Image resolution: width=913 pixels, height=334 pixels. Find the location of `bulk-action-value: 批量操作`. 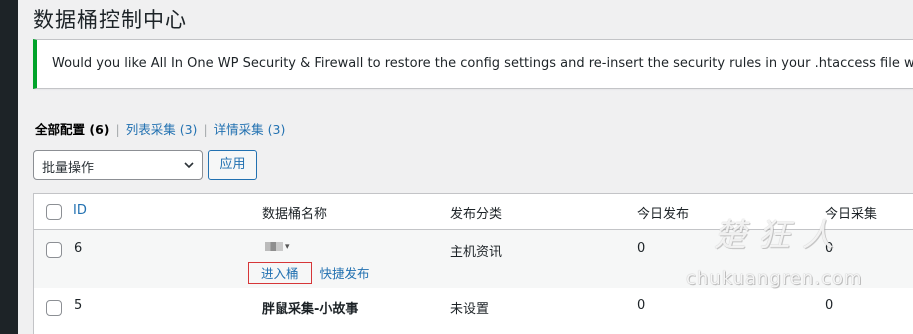

bulk-action-value: 批量操作 is located at coordinates (68, 168).